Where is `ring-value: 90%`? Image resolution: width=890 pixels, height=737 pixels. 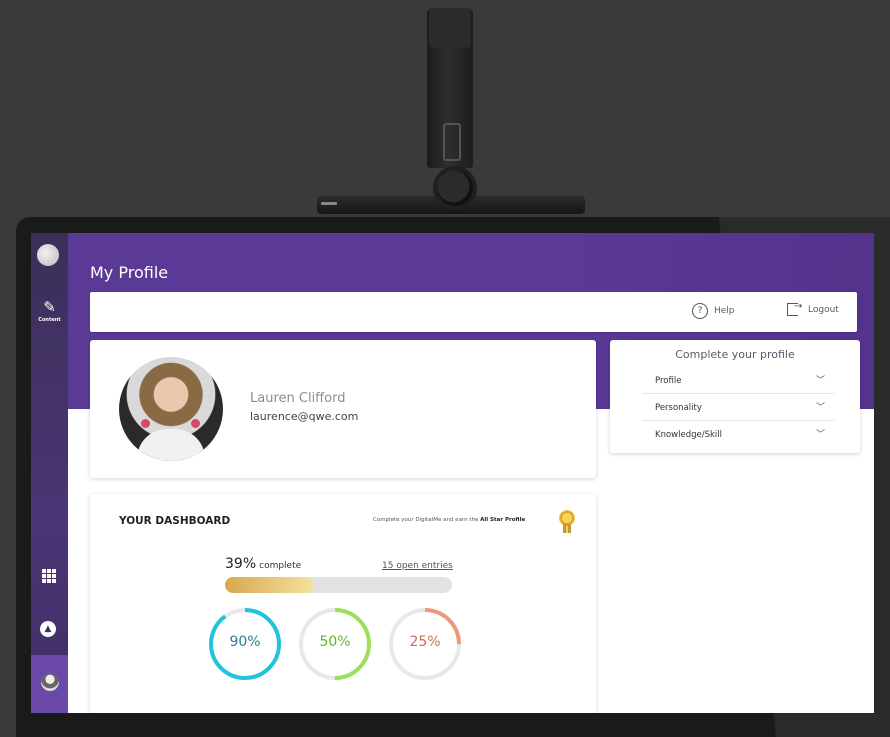 ring-value: 90% is located at coordinates (245, 642).